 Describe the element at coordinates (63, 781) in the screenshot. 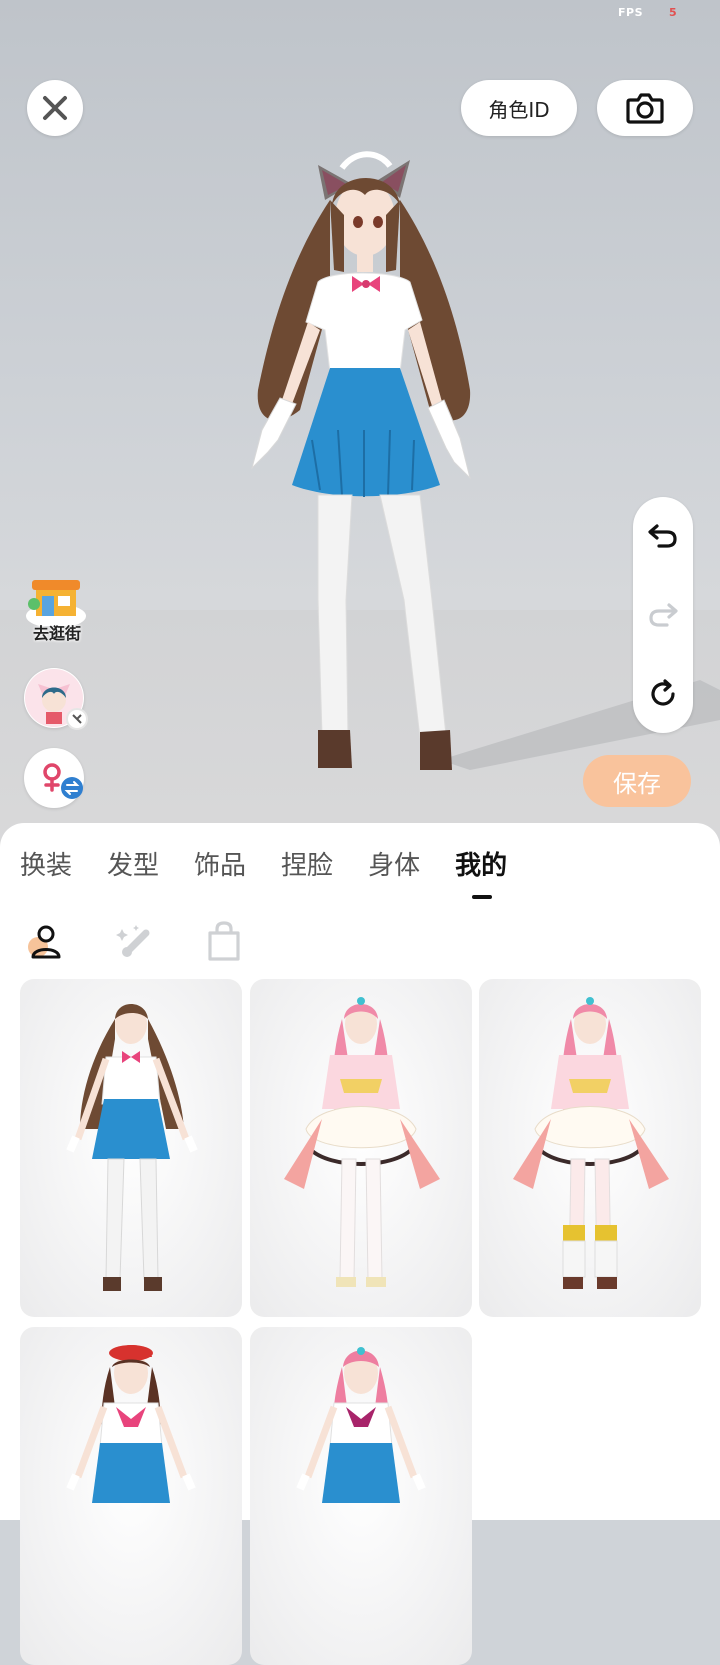

I see `gender-switch-icon` at that location.